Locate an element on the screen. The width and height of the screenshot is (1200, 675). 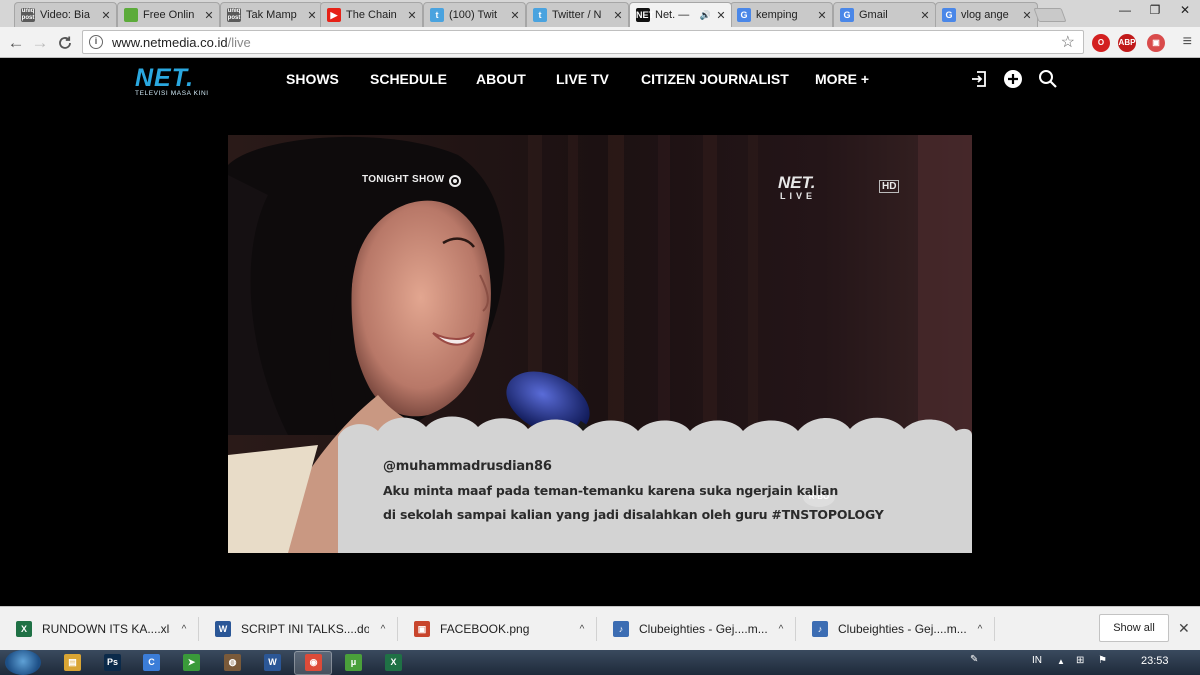
url-path: /live is located at coordinates (239, 42).